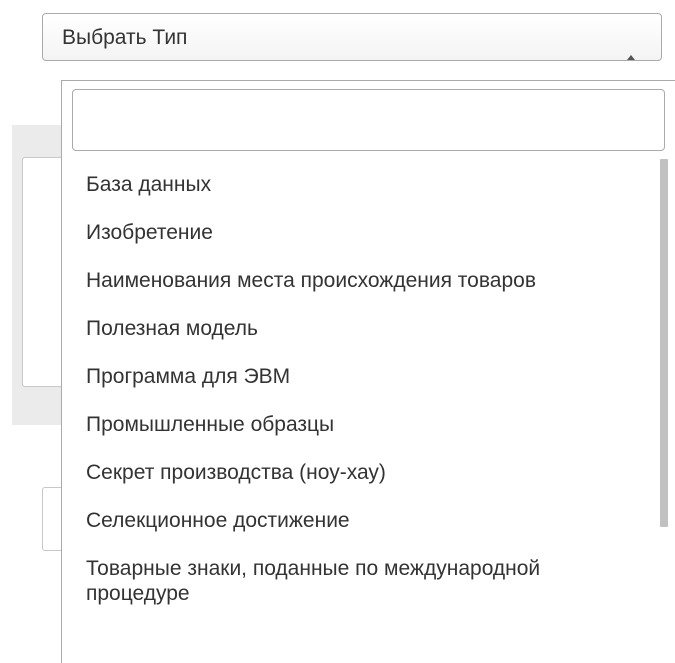 This screenshot has height=663, width=675. I want to click on option-invention: Изобретение, so click(357, 233).